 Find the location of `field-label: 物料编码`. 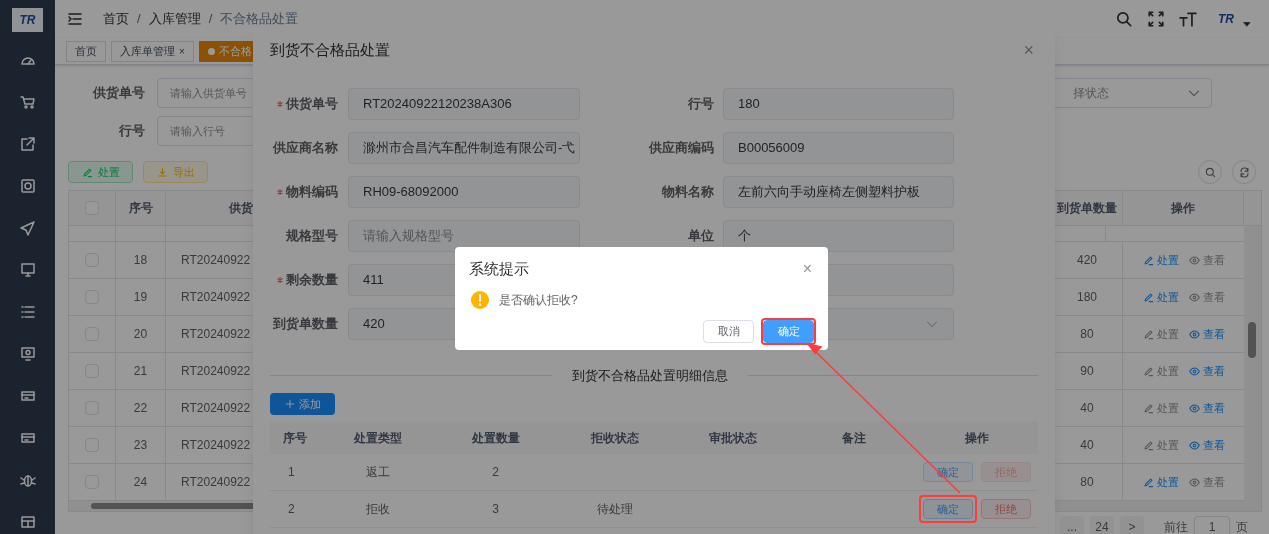

field-label: 物料编码 is located at coordinates (312, 192).